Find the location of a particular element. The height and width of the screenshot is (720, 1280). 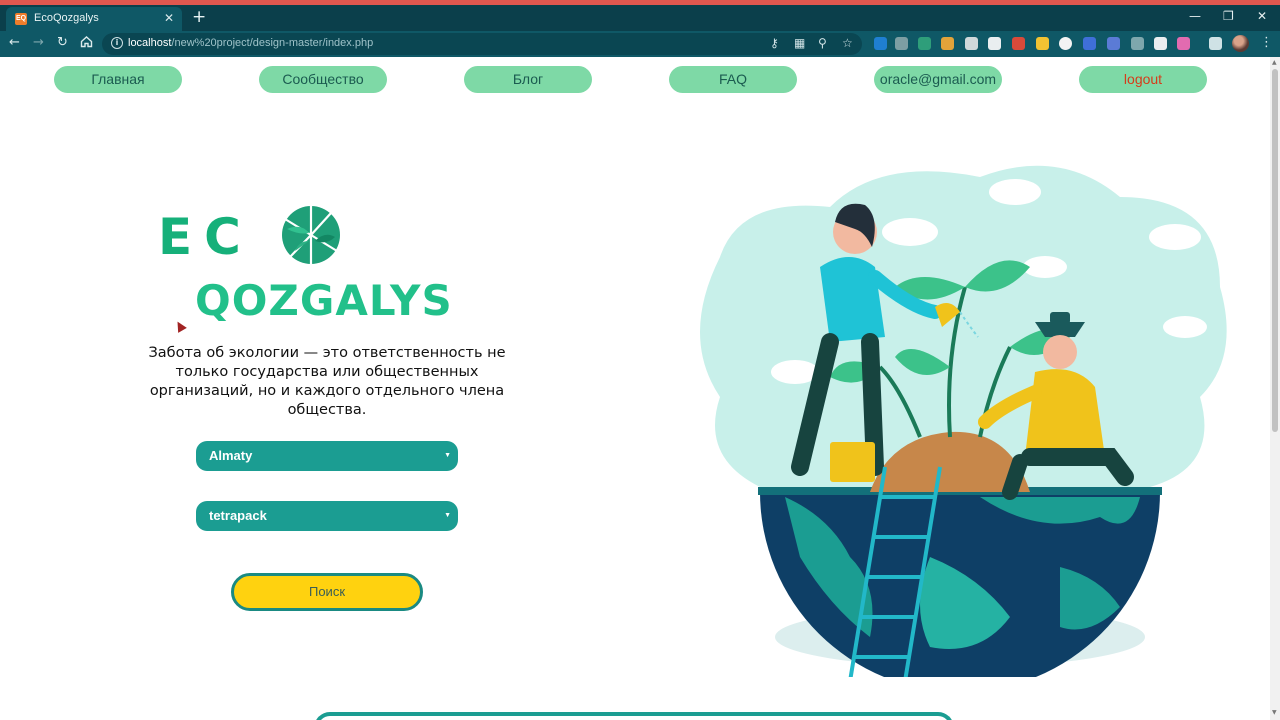

nav-user-email: oracle@gmail.com is located at coordinates (938, 79).